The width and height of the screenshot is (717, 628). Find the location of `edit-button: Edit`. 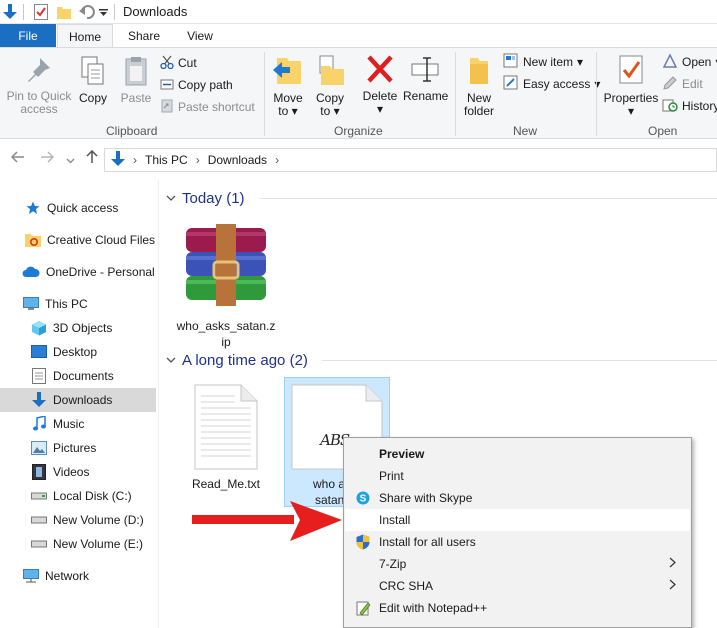

edit-button: Edit is located at coordinates (682, 84).